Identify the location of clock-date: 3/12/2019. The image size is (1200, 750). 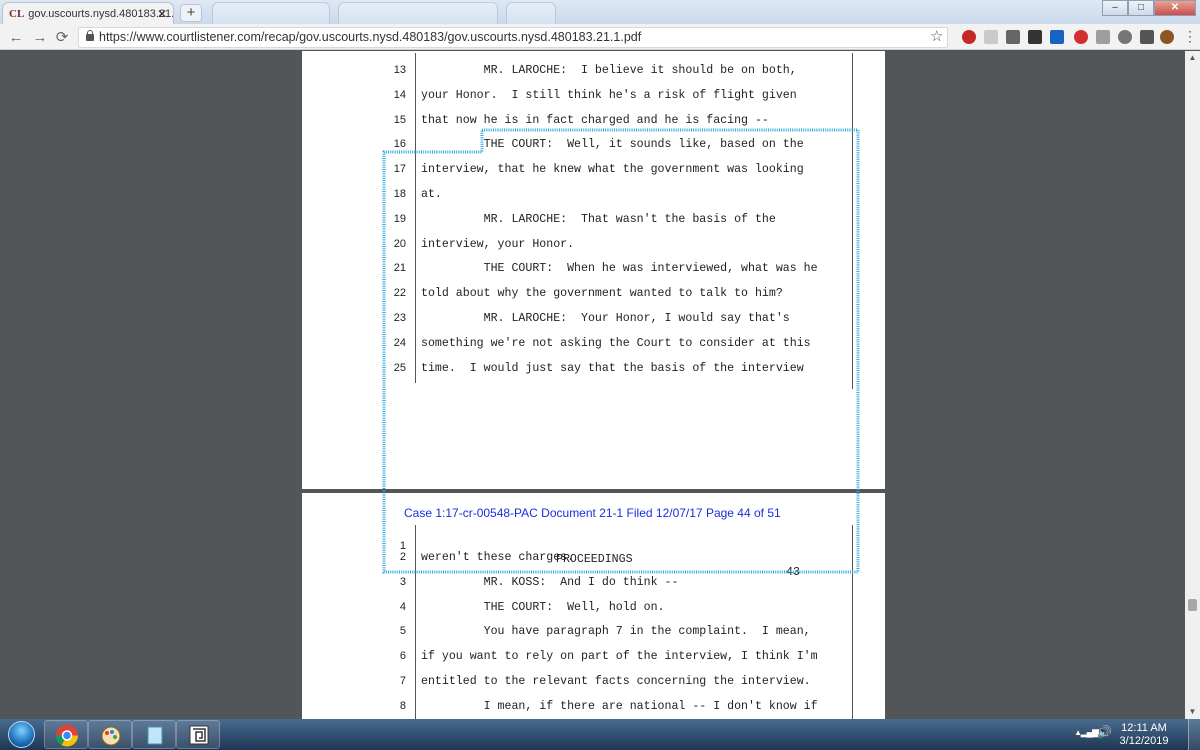
(1144, 741).